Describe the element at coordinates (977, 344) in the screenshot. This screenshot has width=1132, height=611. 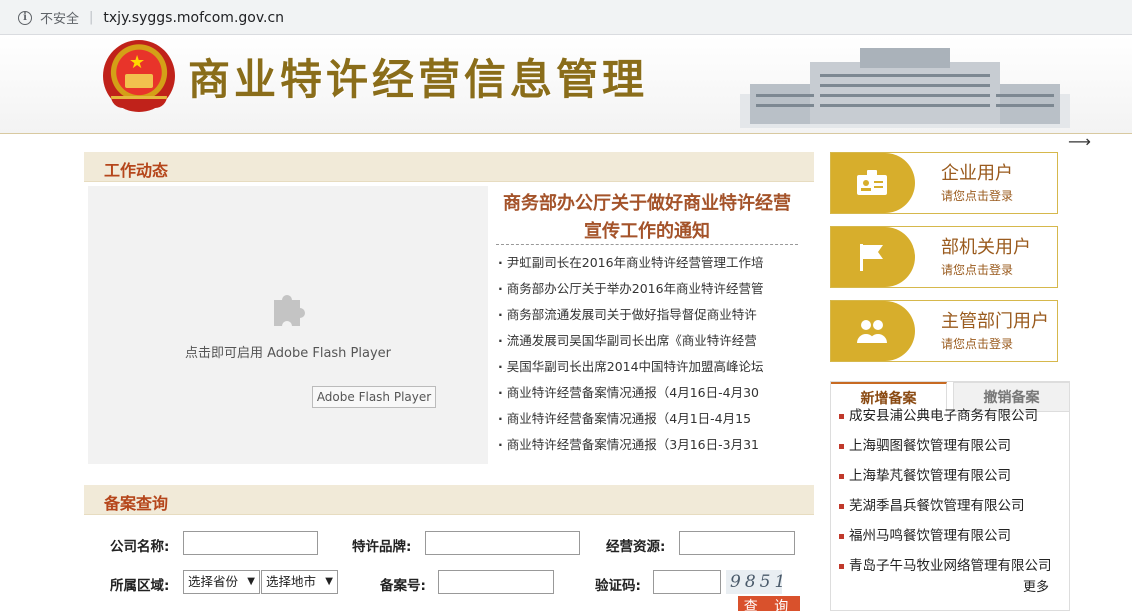
I see `authority-user-subtitle: 请您点击登录` at that location.